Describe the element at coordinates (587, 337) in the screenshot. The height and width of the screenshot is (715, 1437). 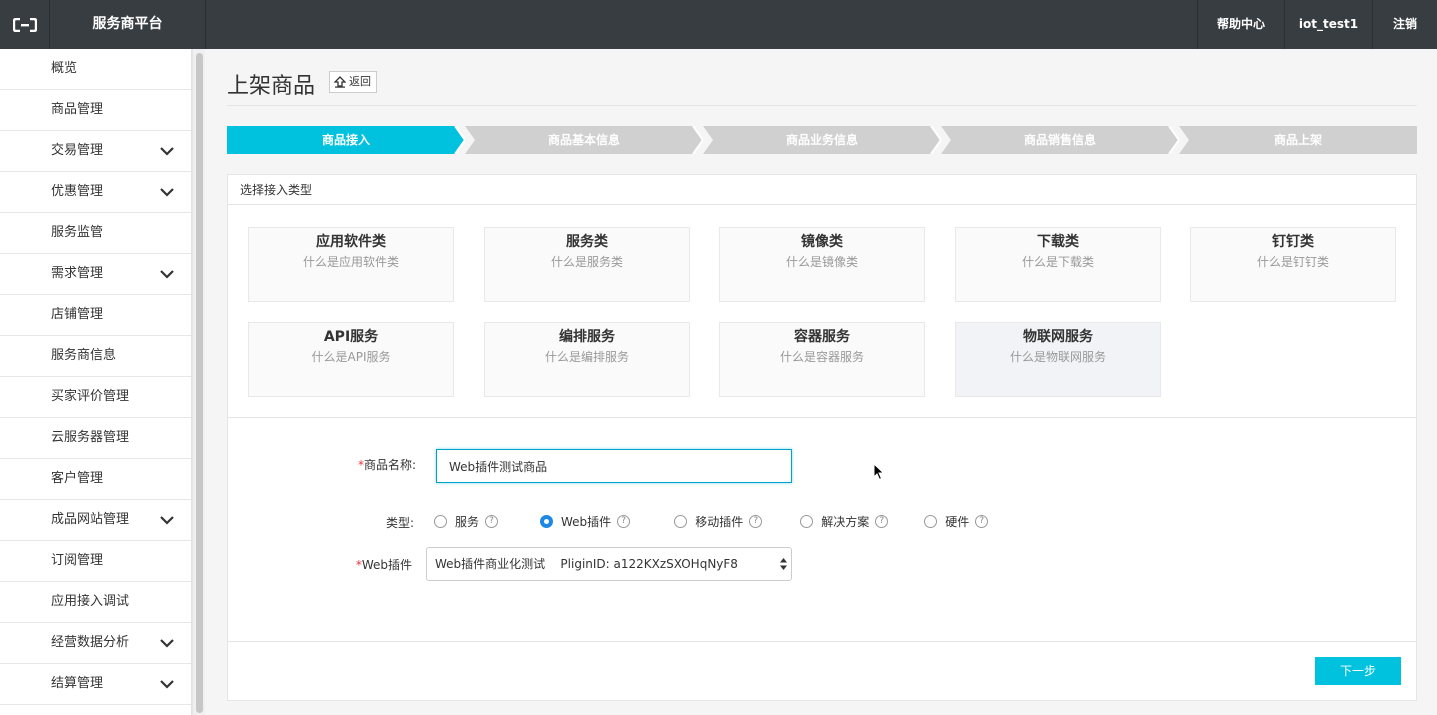
I see `type-card-name: 编排服务` at that location.